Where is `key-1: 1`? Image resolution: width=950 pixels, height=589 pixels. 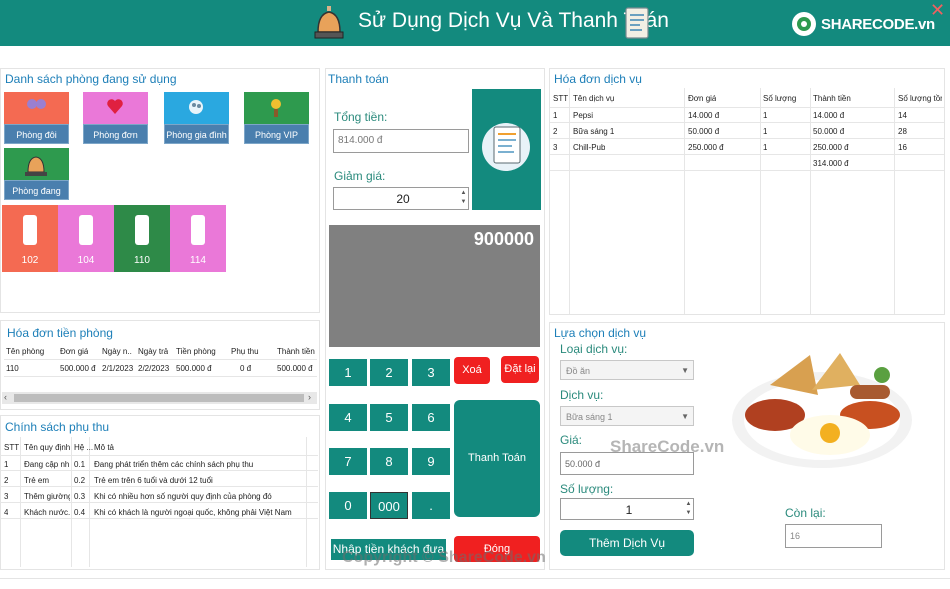 key-1: 1 is located at coordinates (348, 372).